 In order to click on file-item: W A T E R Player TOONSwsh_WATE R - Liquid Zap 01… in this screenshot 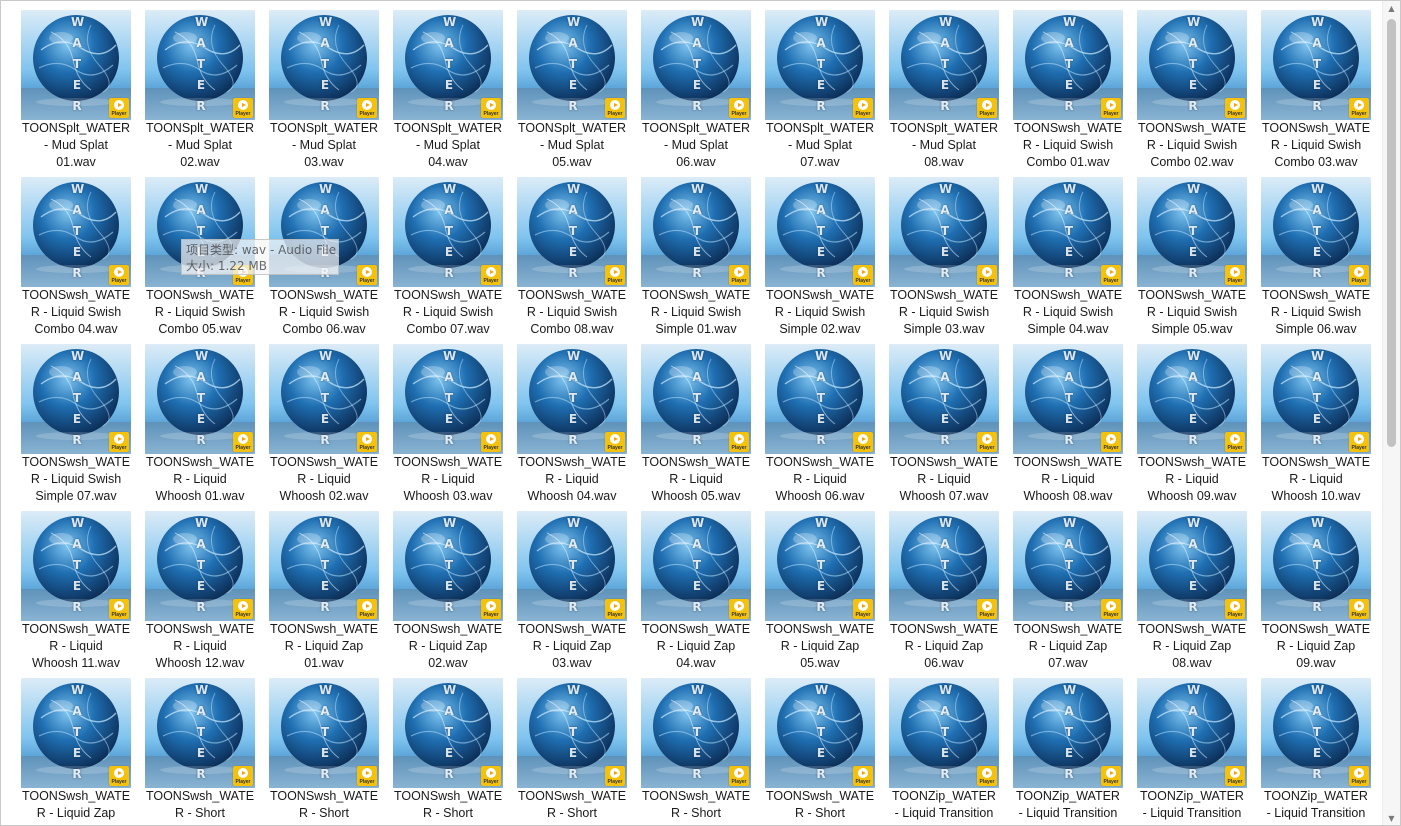, I will do `click(324, 593)`.